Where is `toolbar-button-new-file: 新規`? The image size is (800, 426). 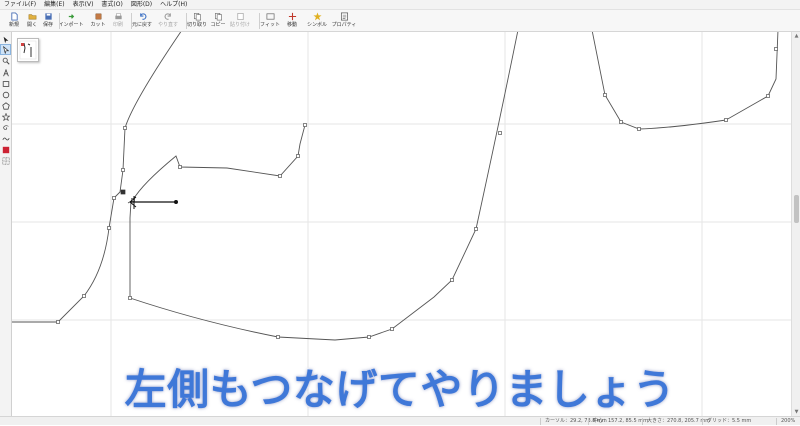
toolbar-button-new-file: 新規 is located at coordinates (14, 21).